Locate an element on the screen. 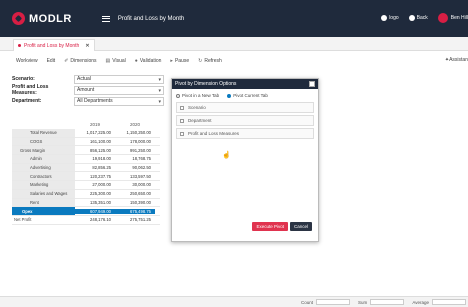 The width and height of the screenshot is (468, 307). modlr-logo: MODLR is located at coordinates (42, 18).